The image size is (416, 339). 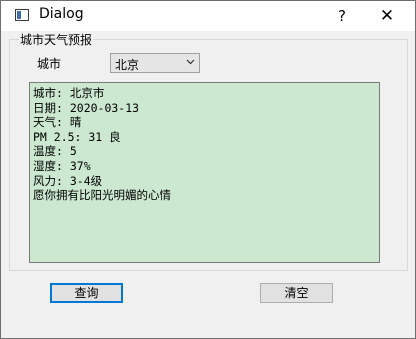 I want to click on city-combobox-value: 北京, so click(x=127, y=65).